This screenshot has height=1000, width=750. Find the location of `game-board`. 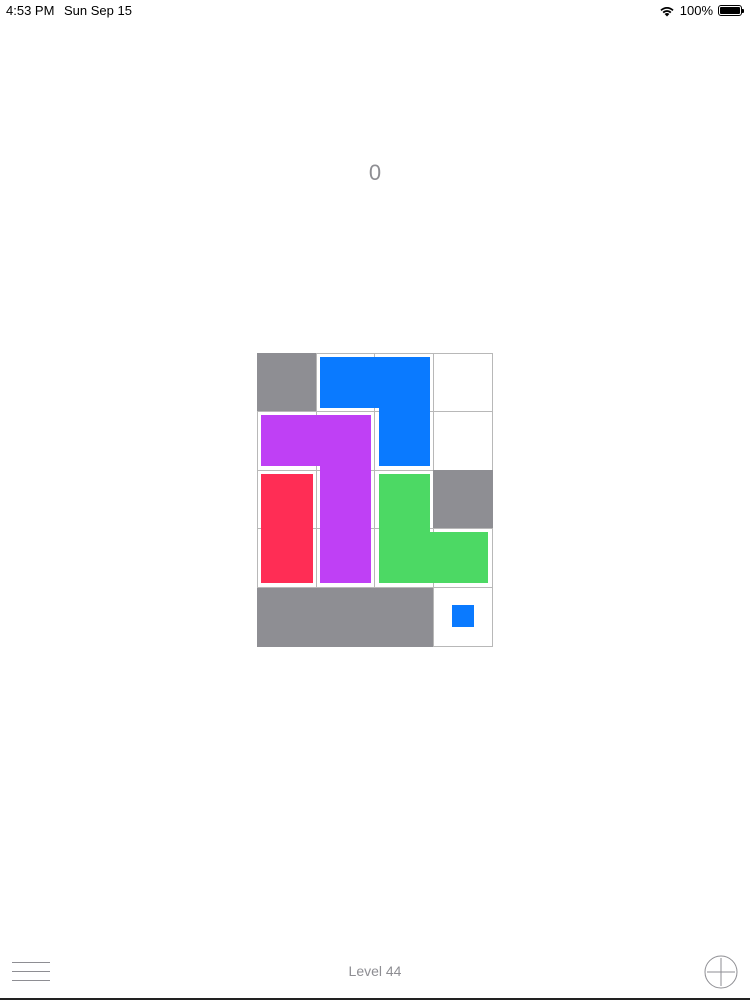

game-board is located at coordinates (375, 500).